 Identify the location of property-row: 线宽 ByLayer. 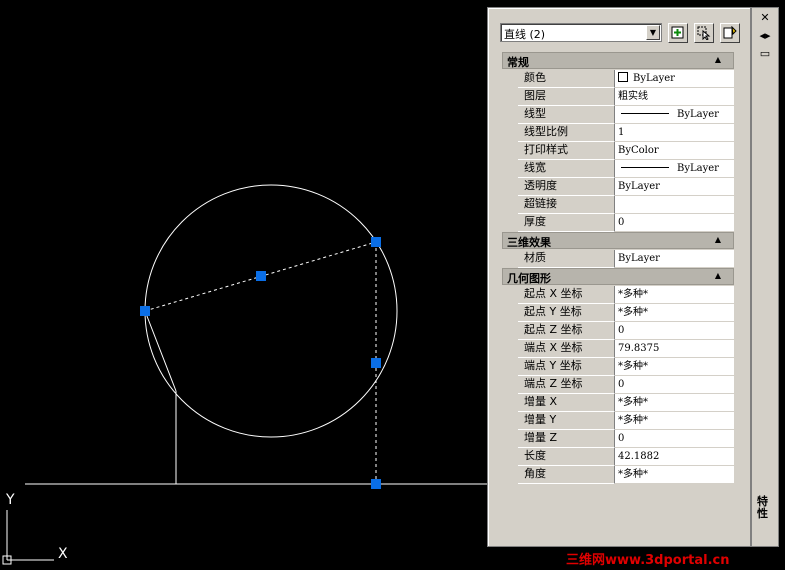
(618, 169).